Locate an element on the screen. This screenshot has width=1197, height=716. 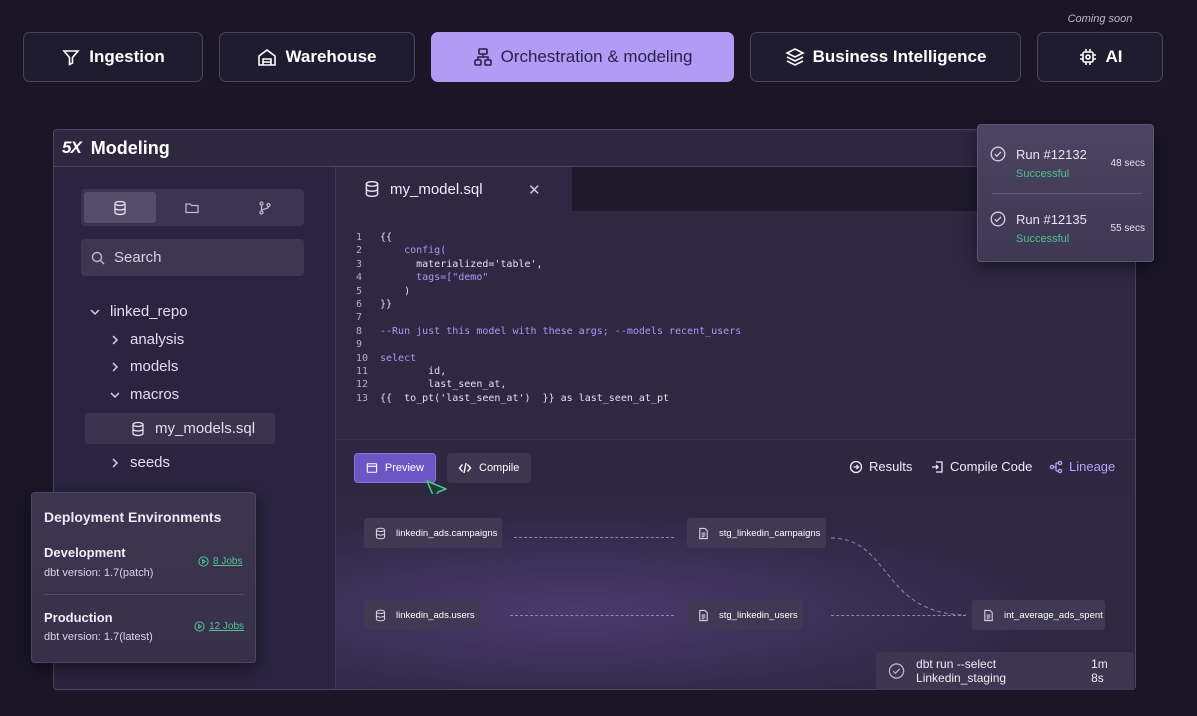
compile-button: Compile is located at coordinates (489, 468).